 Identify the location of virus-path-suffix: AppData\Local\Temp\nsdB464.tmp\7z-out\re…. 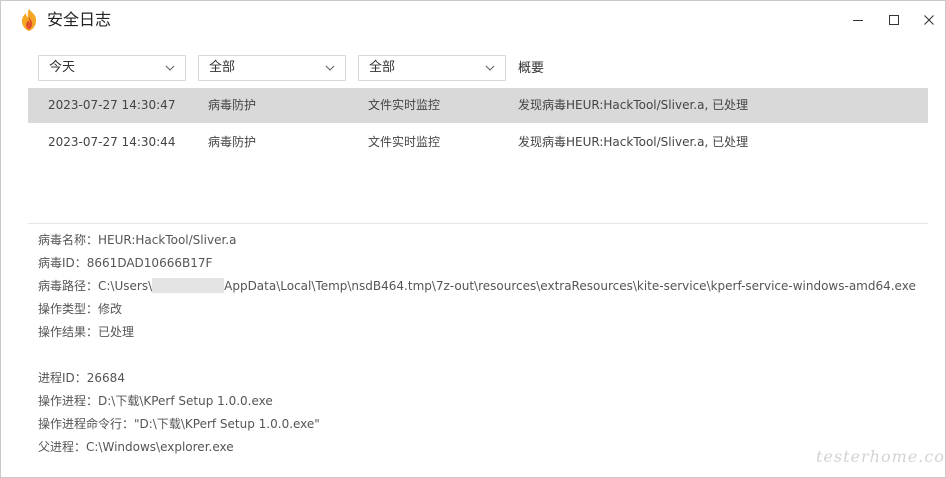
(570, 286).